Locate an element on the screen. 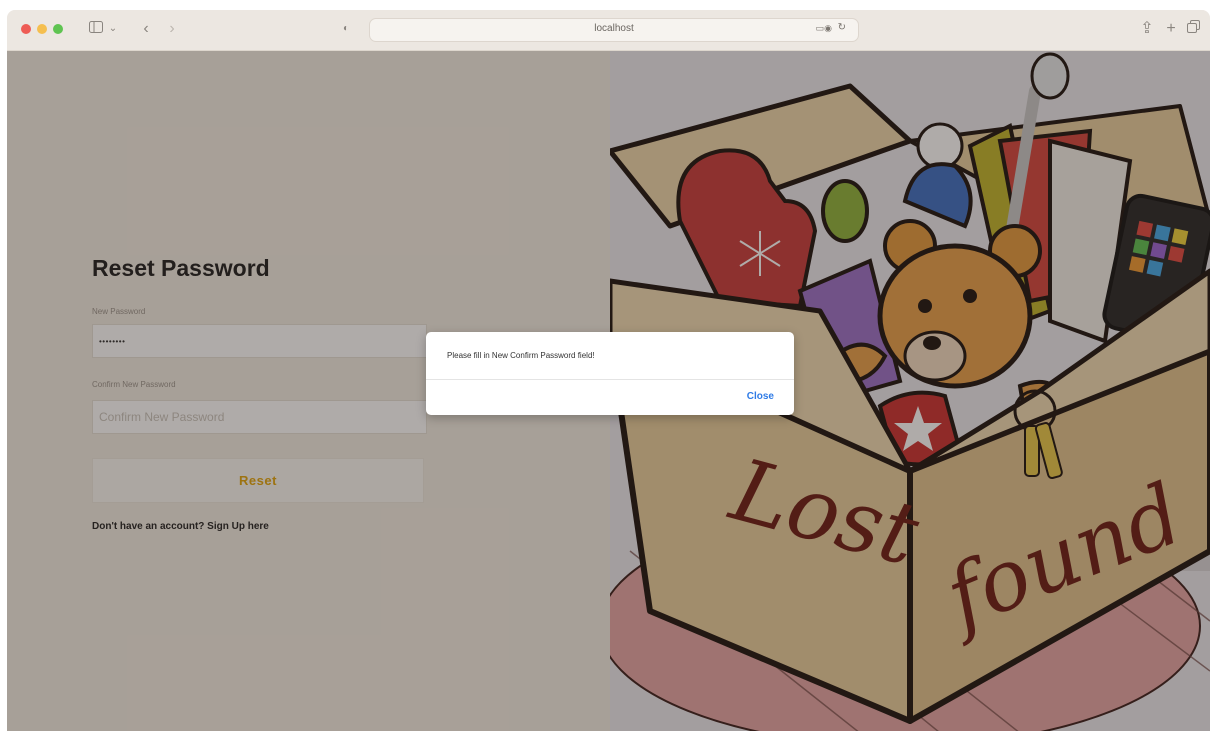 The image size is (1210, 731). reload-icon: ↻ is located at coordinates (842, 27).